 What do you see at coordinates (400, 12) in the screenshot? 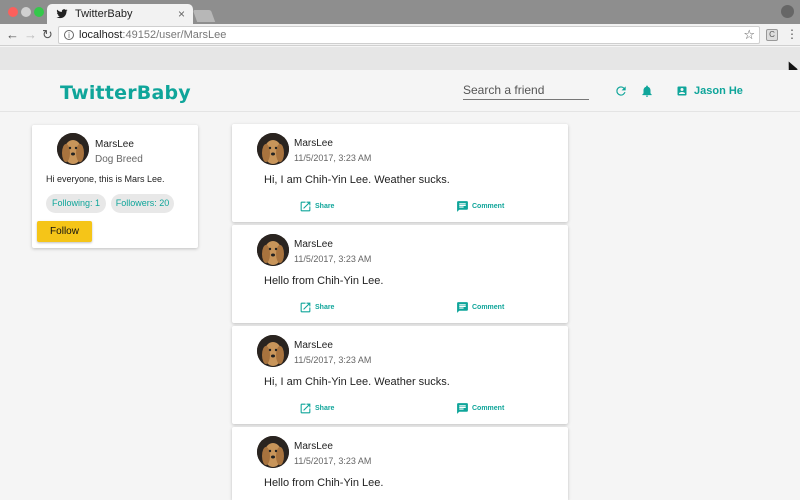
I see `browser-tab-strip: TwitterBaby ×` at bounding box center [400, 12].